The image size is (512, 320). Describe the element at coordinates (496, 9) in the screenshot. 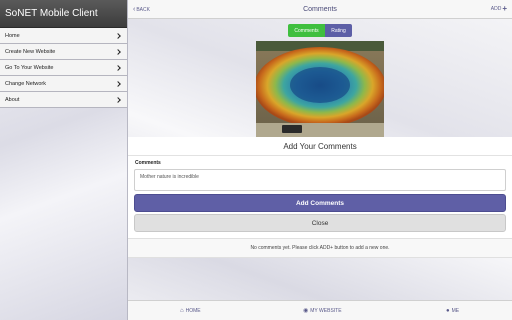

I see `add-label: ADD` at that location.